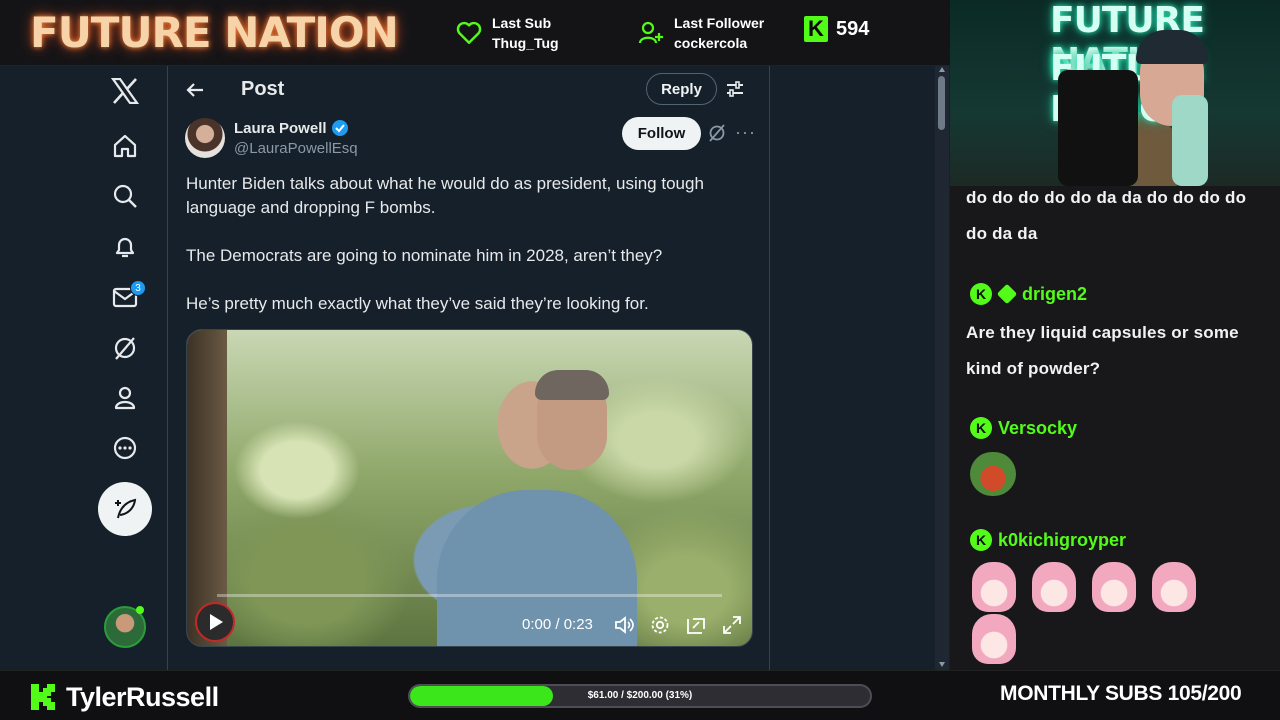  I want to click on viewer-count: 594, so click(853, 28).